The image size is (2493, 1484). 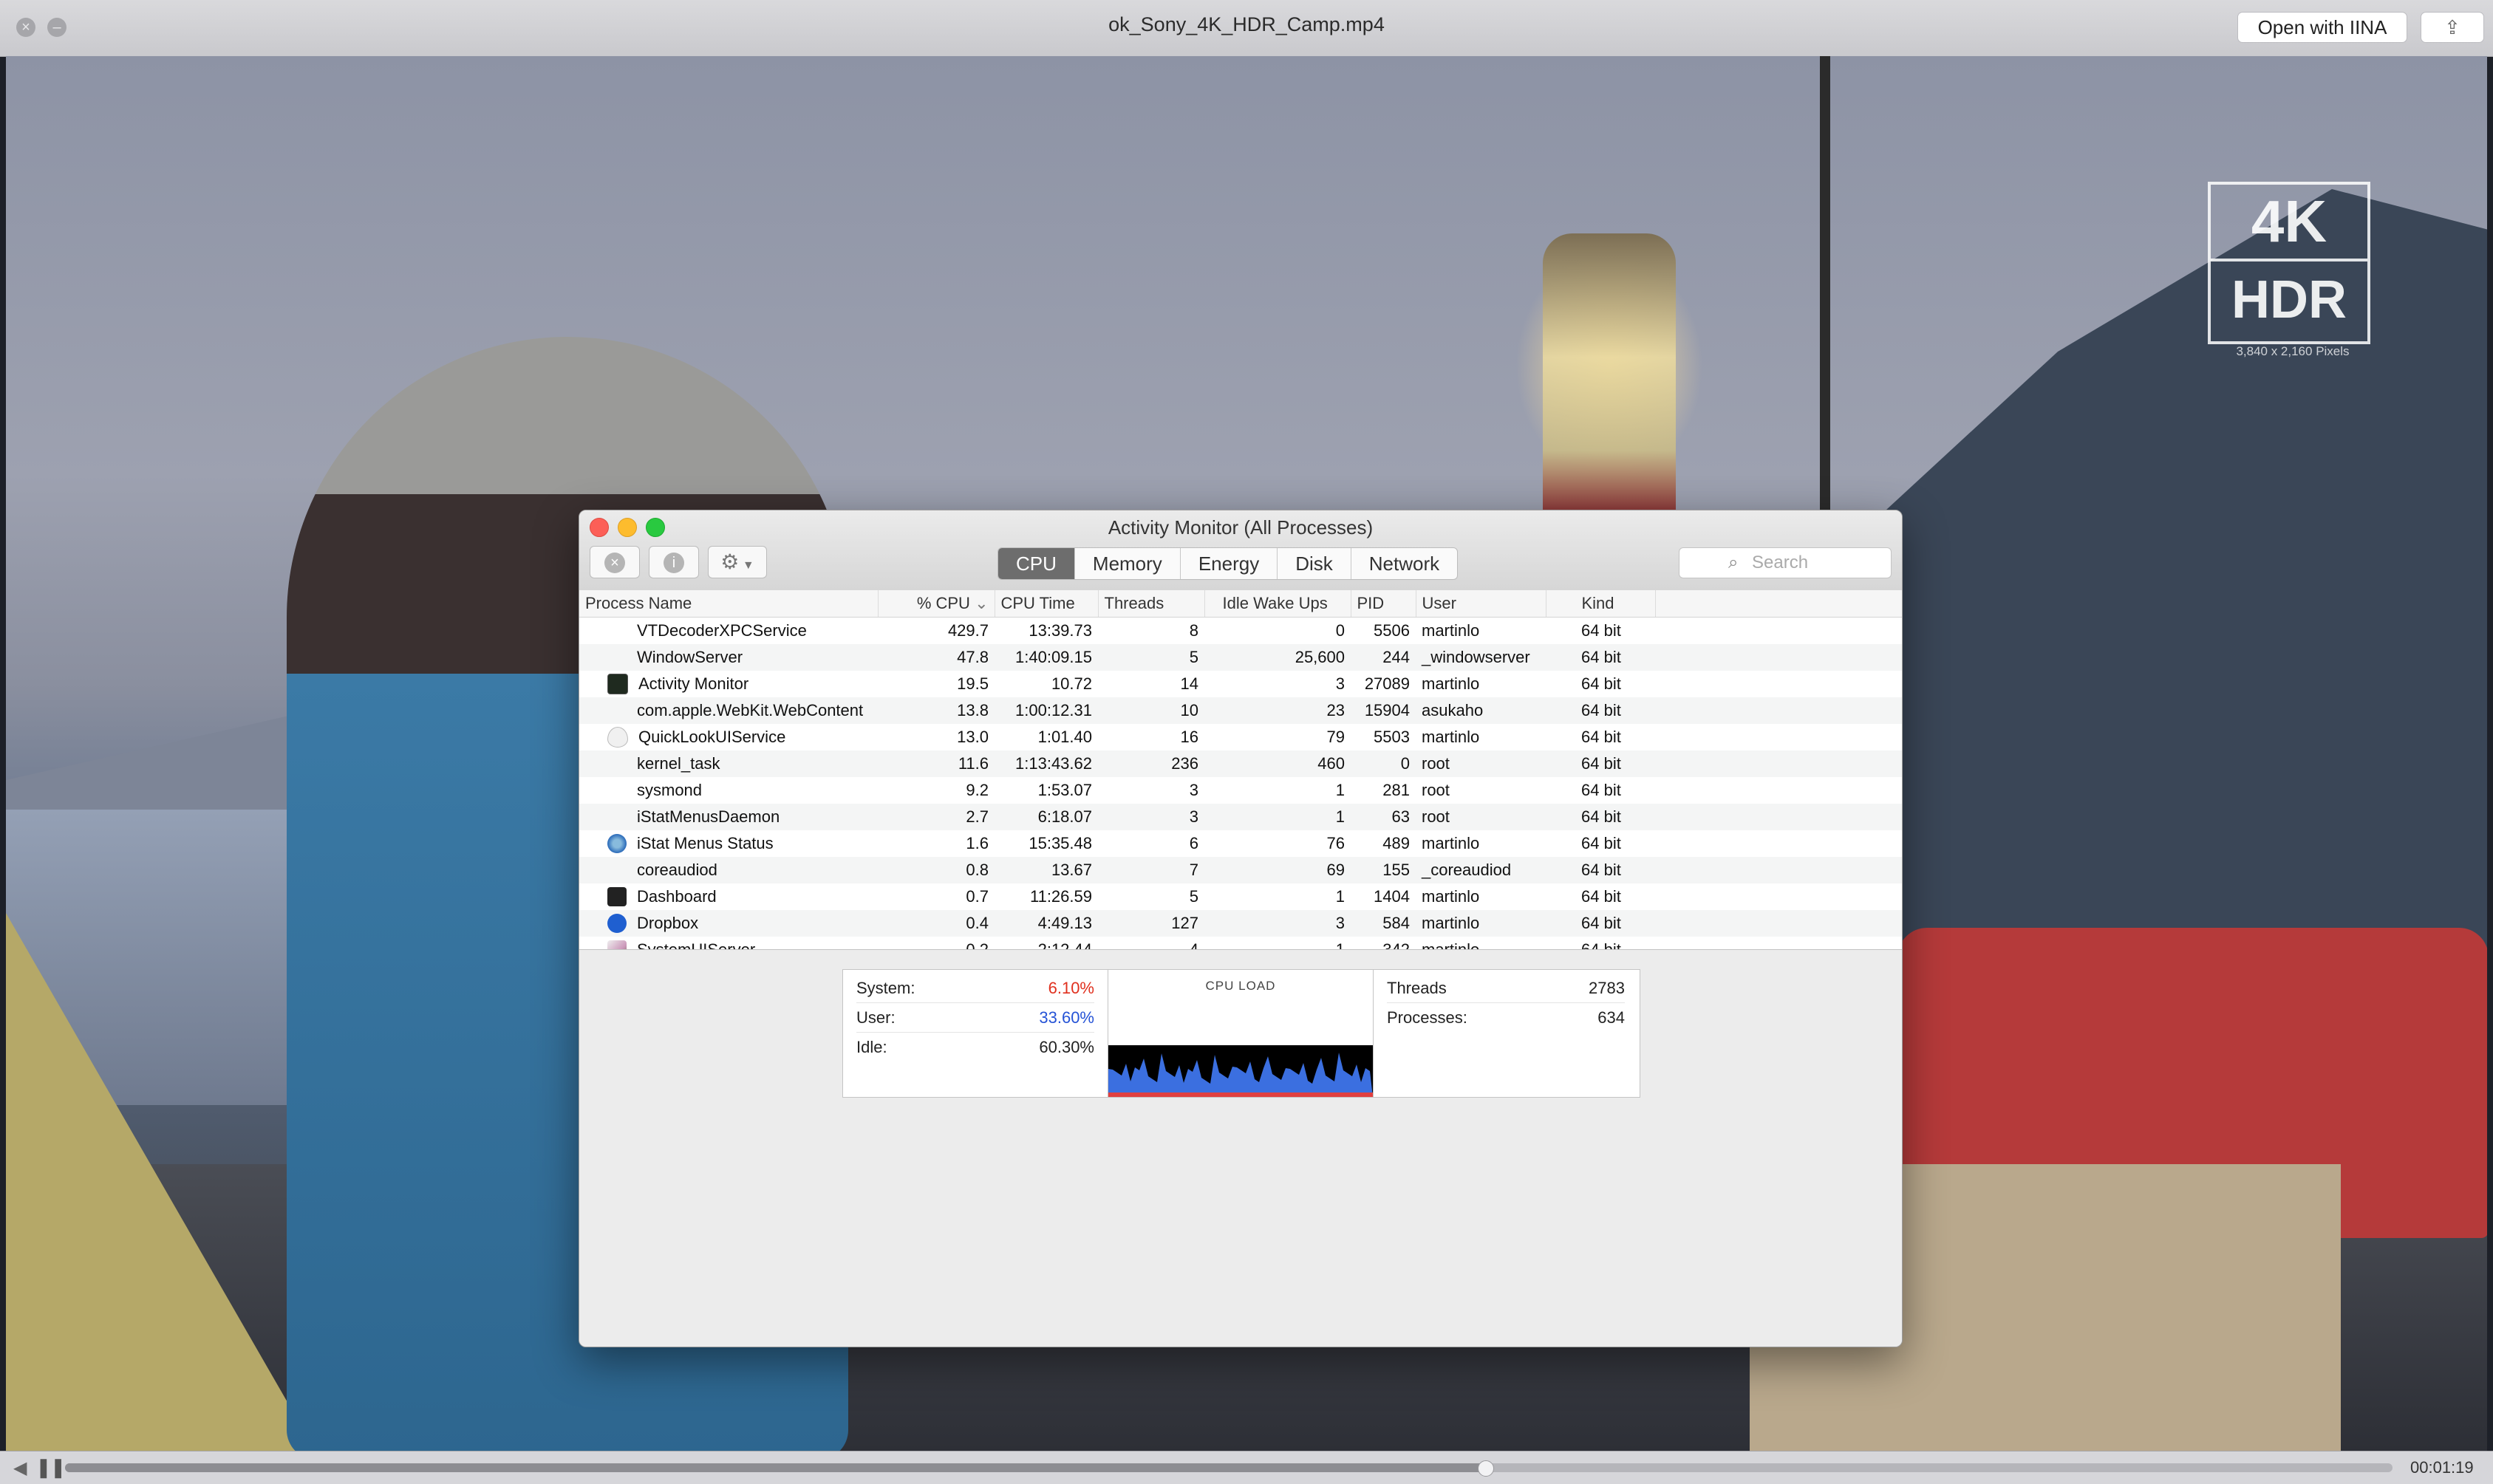 I want to click on process-idle-wake-ups: 1, so click(x=1277, y=943).